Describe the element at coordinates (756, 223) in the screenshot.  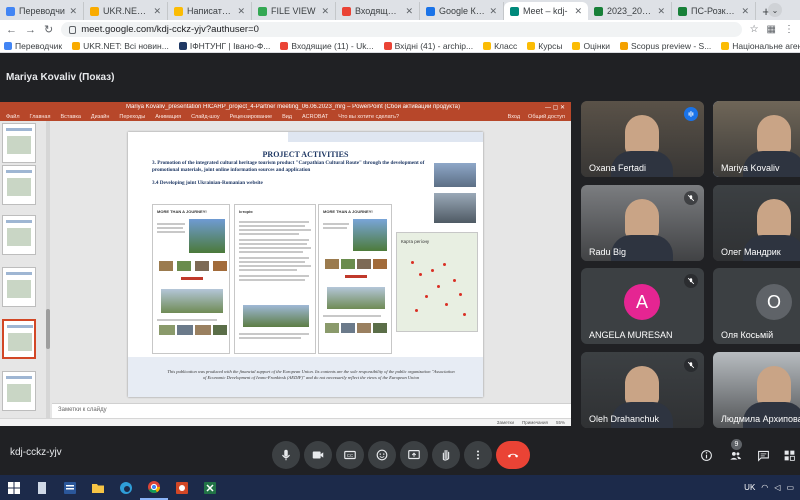
I see `participant-tile: Олег Мандрик` at that location.